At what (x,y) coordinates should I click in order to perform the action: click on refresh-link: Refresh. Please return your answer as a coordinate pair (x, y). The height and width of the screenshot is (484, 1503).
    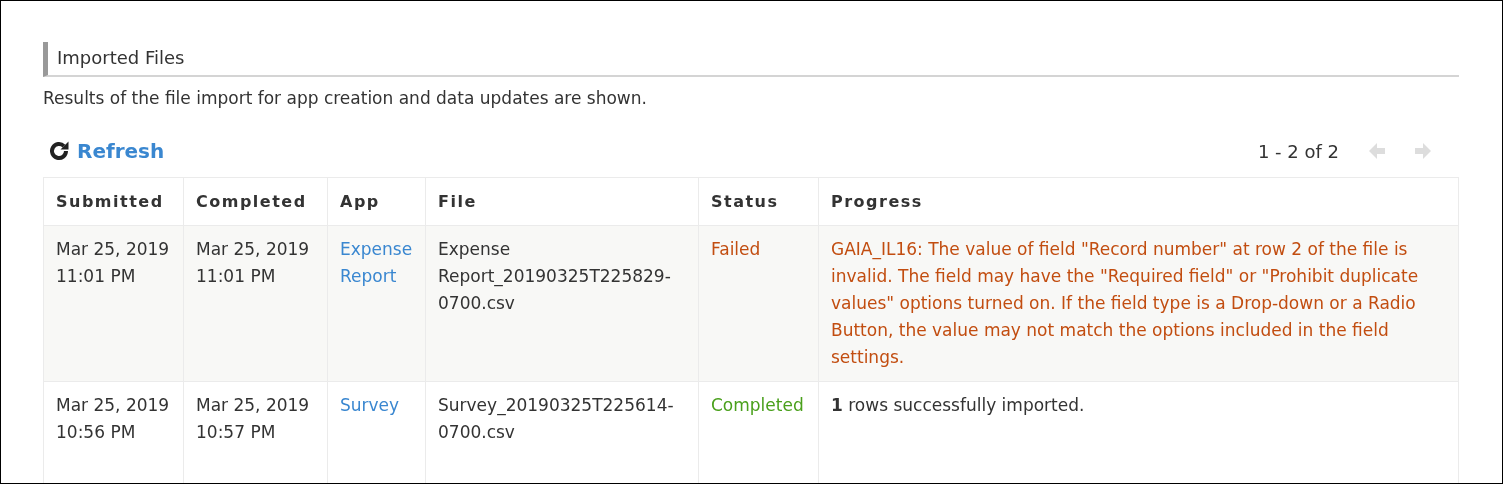
    Looking at the image, I should click on (104, 151).